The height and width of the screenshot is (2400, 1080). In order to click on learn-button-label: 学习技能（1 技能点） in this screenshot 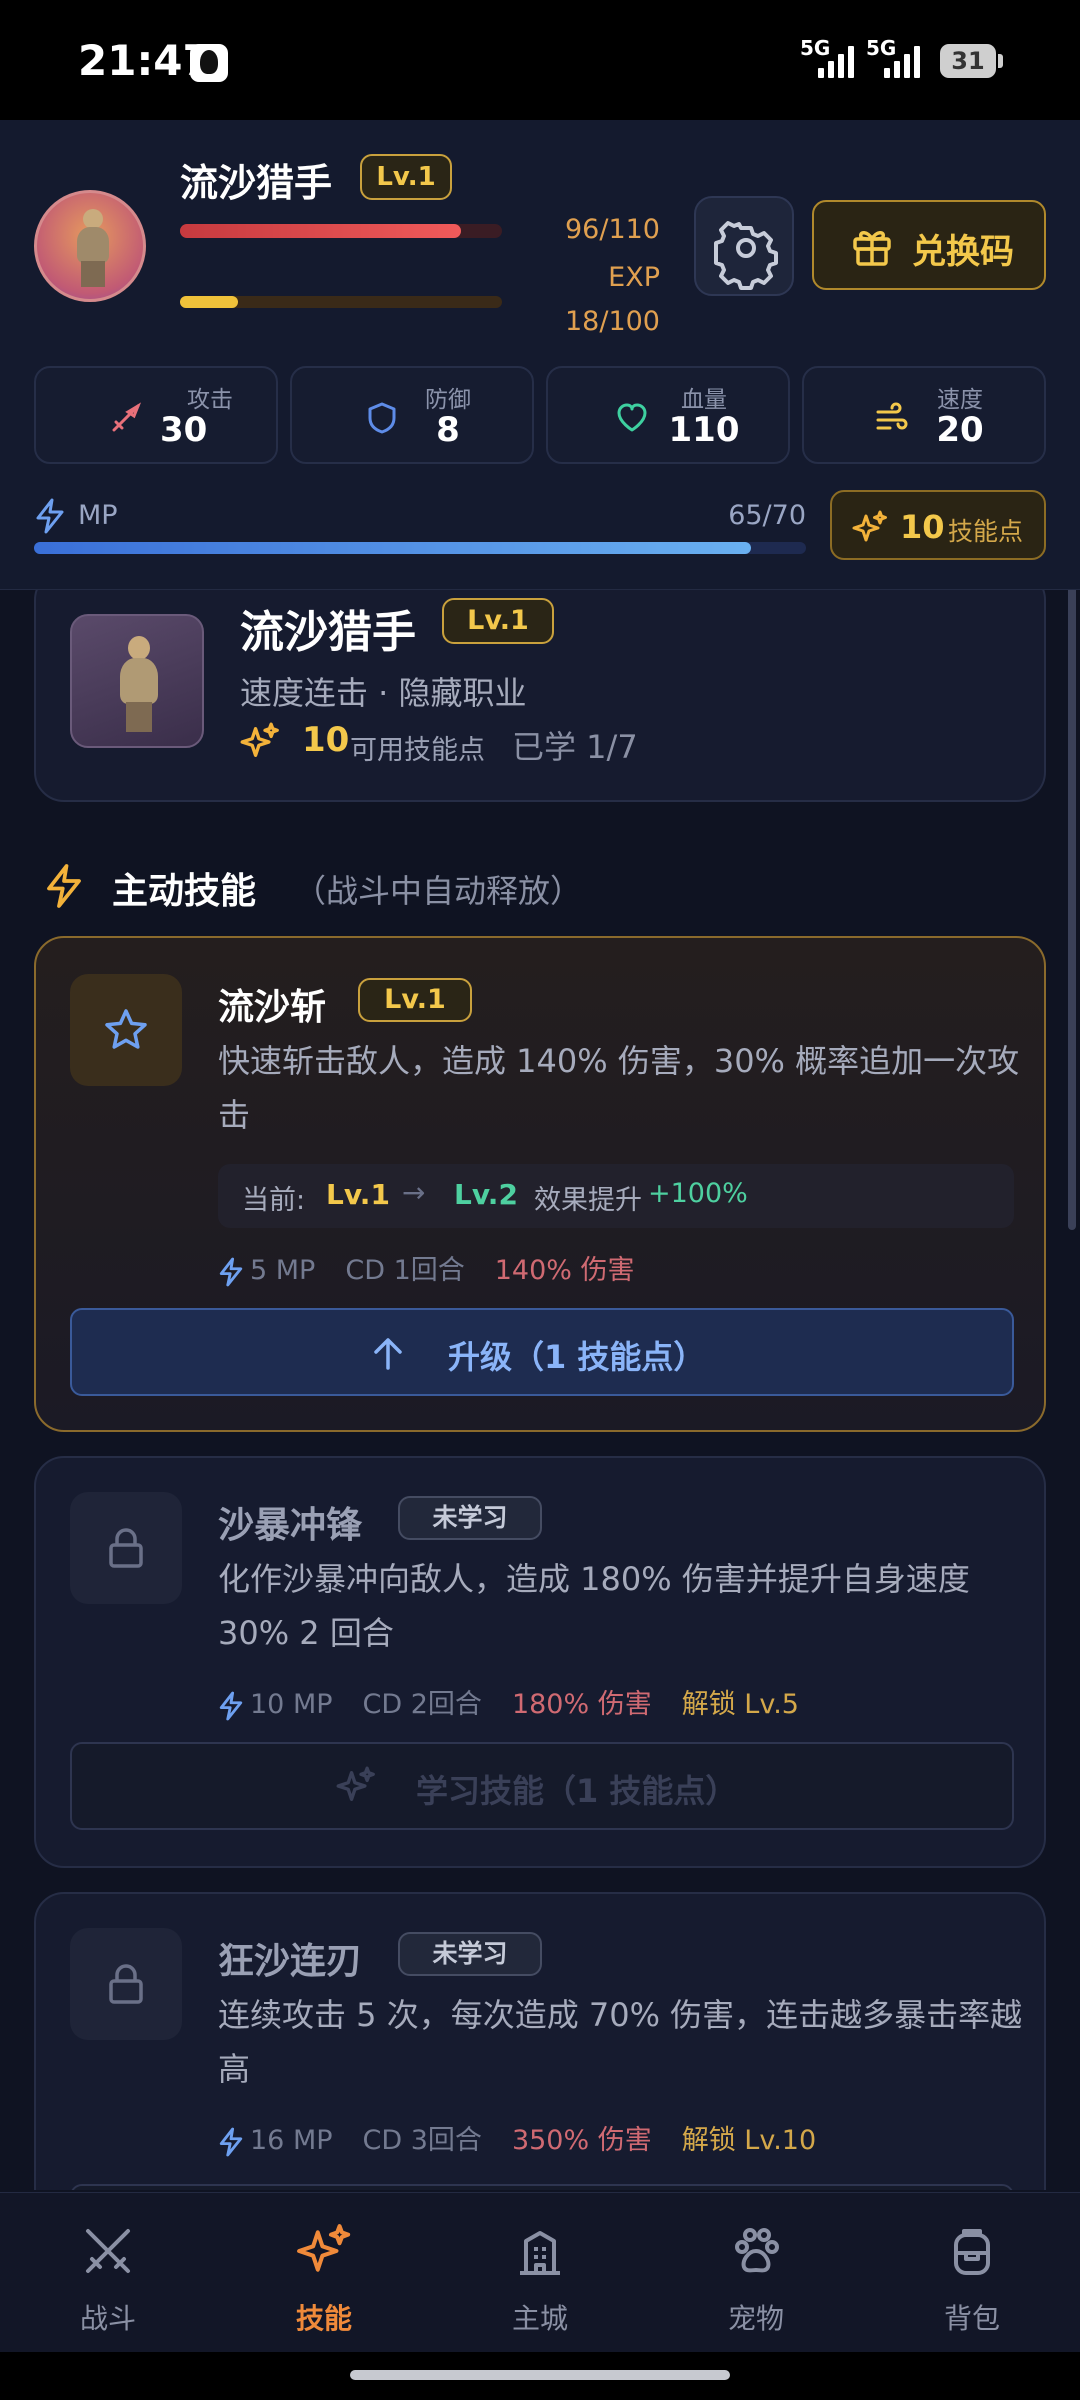, I will do `click(577, 1791)`.